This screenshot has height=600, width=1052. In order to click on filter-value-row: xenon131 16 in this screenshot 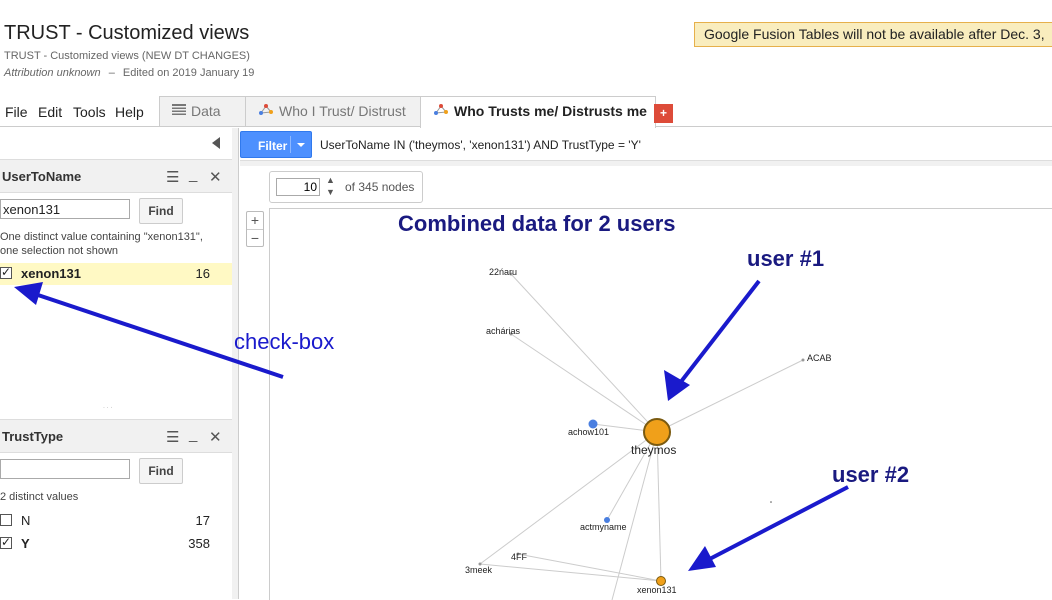, I will do `click(116, 274)`.